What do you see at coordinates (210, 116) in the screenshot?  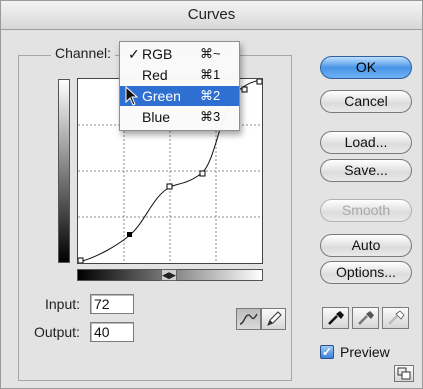 I see `menu-item-shortcut: ⌘3` at bounding box center [210, 116].